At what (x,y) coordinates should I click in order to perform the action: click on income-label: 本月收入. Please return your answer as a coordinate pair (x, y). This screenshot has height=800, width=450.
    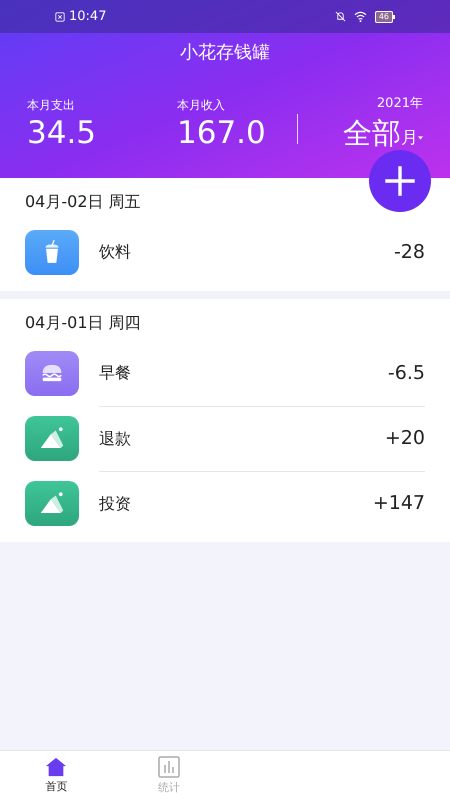
    Looking at the image, I should click on (201, 105).